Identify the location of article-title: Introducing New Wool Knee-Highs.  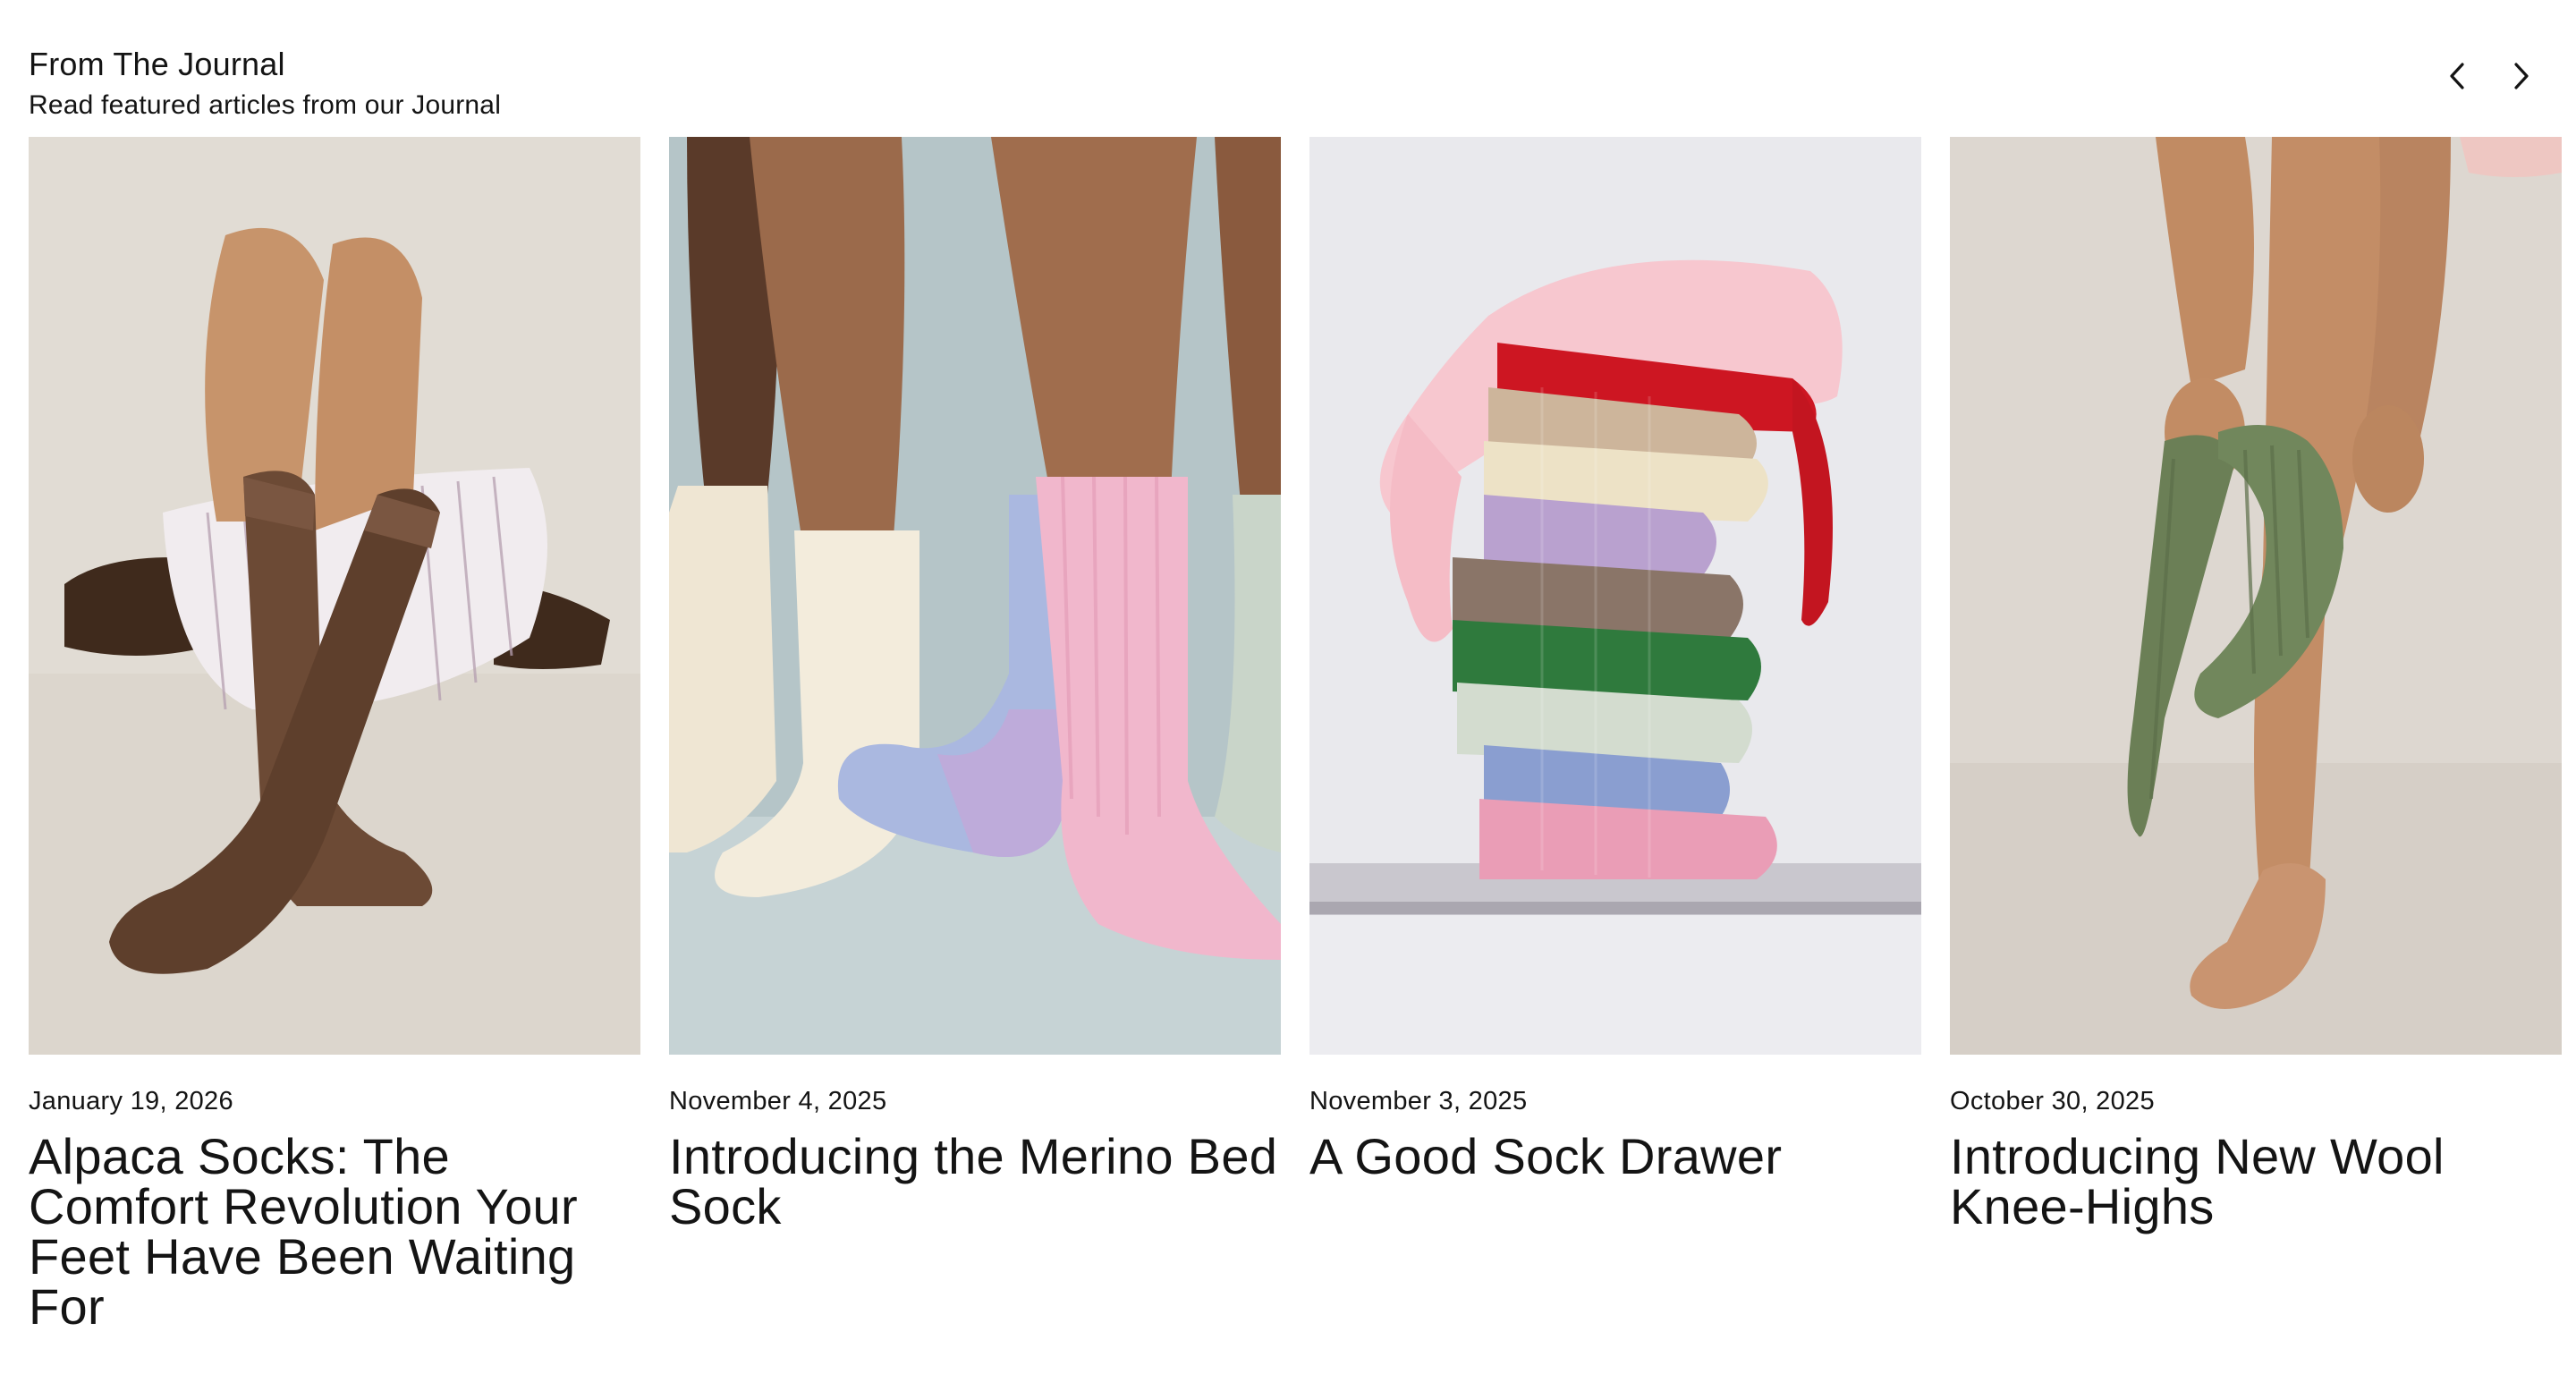
(2256, 1182).